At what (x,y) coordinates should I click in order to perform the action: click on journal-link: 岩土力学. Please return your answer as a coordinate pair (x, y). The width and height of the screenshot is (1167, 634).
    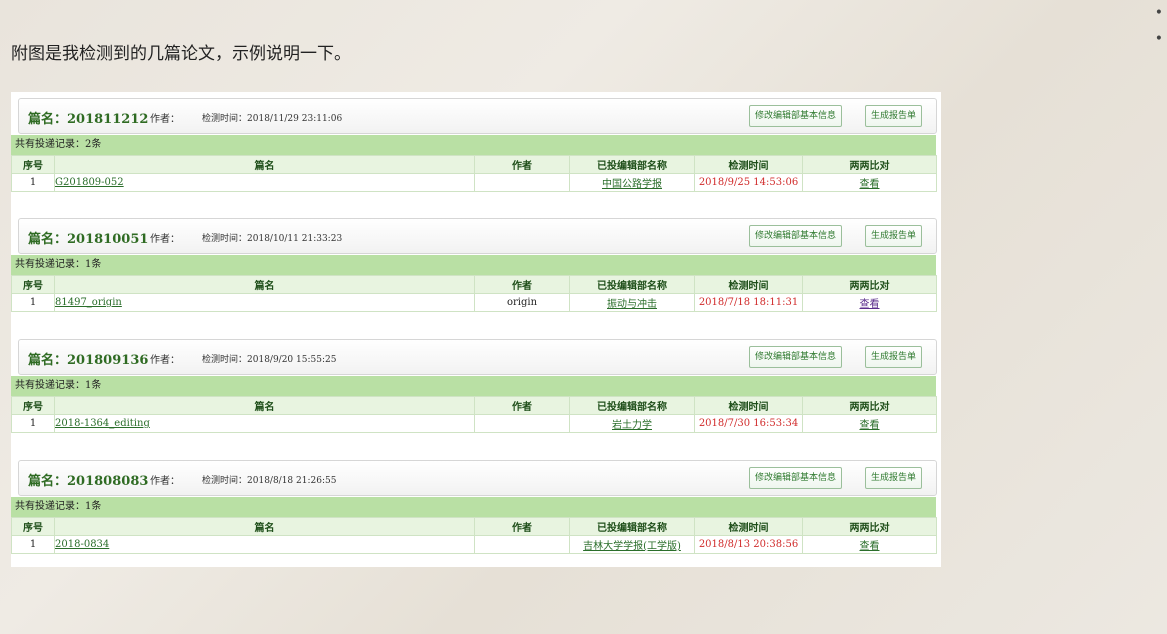
    Looking at the image, I should click on (632, 425).